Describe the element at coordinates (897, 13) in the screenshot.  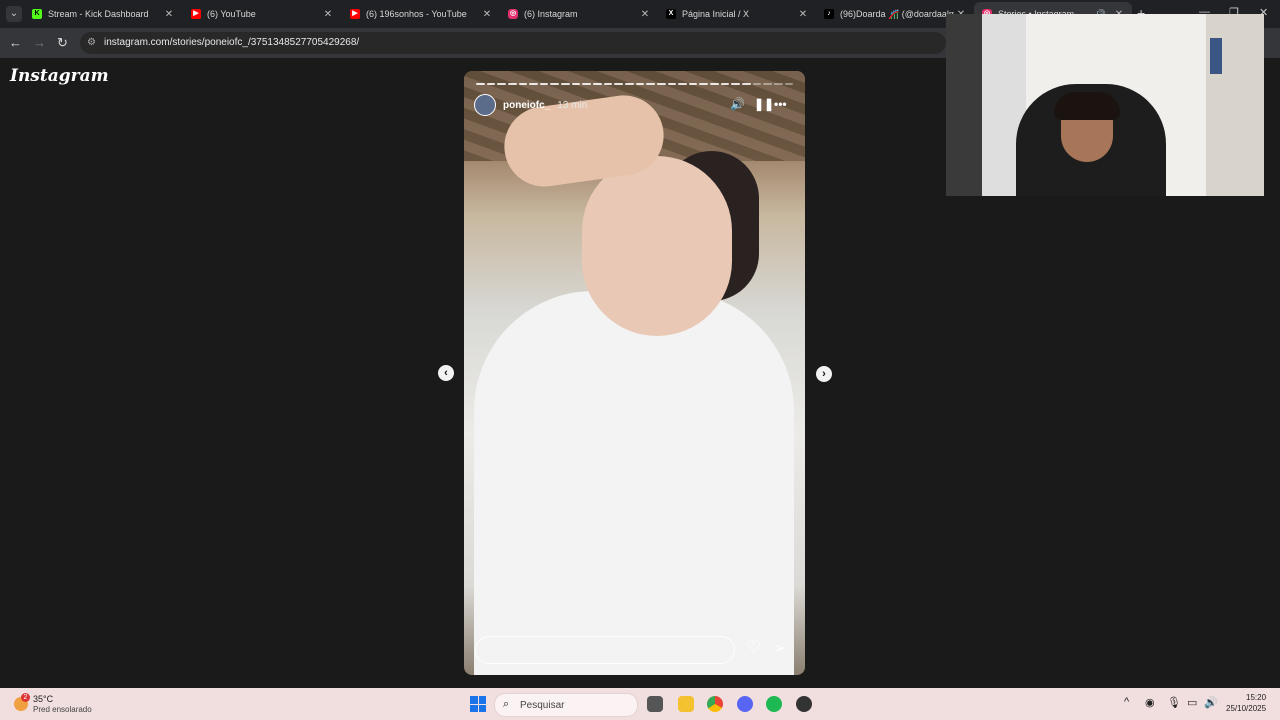
I see `tab-label: (96)Doarda 🎢 (@doardaalmd)` at that location.